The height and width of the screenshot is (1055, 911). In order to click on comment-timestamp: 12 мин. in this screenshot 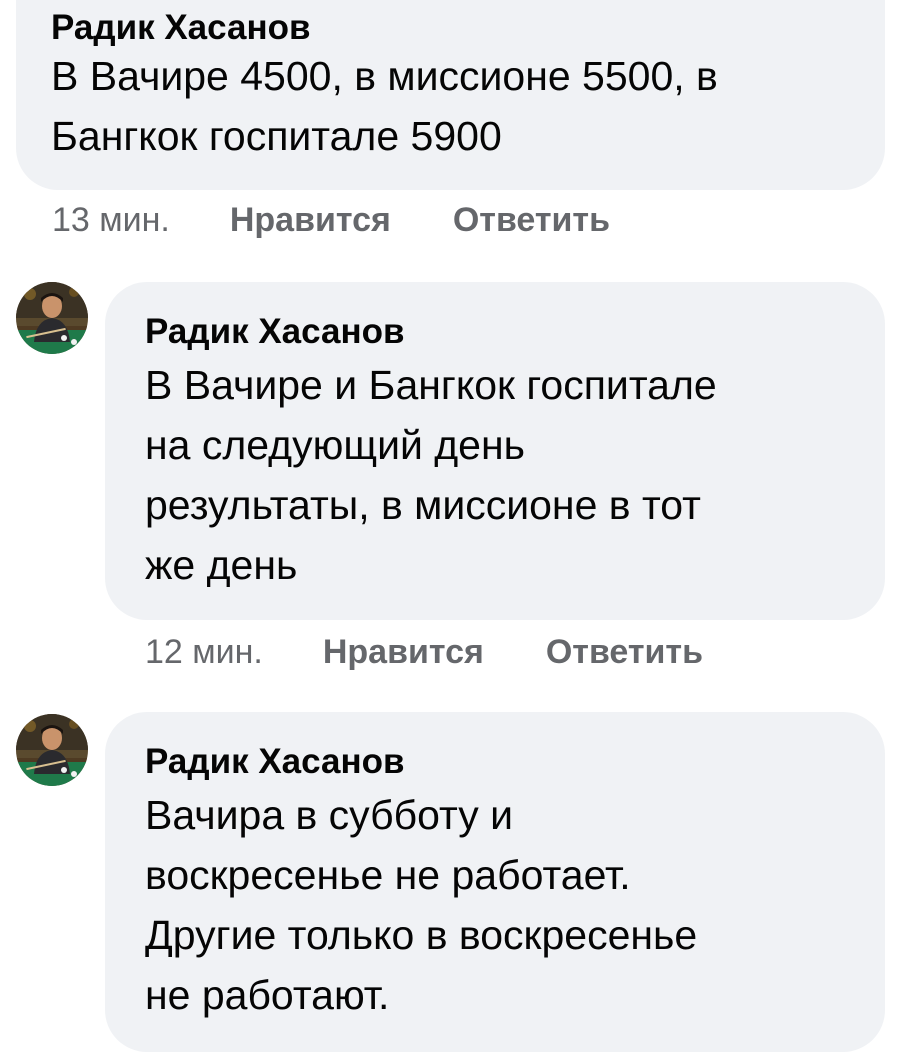, I will do `click(204, 652)`.